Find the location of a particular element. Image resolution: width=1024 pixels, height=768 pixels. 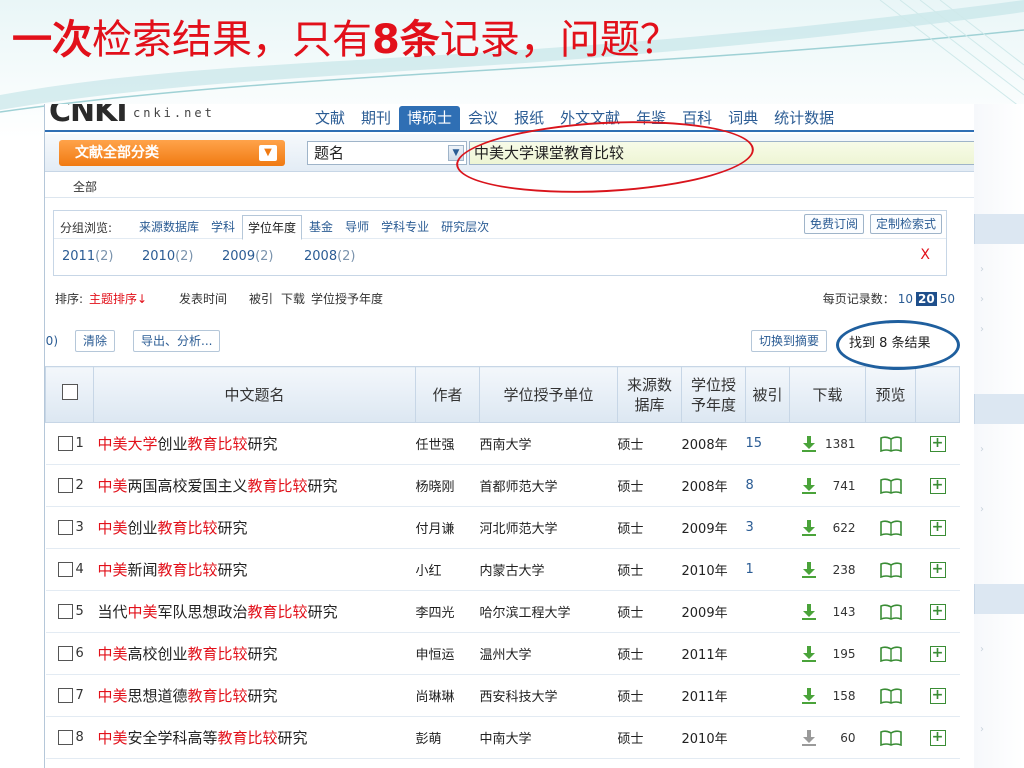

nav-tab: 统计数据 is located at coordinates (804, 118).